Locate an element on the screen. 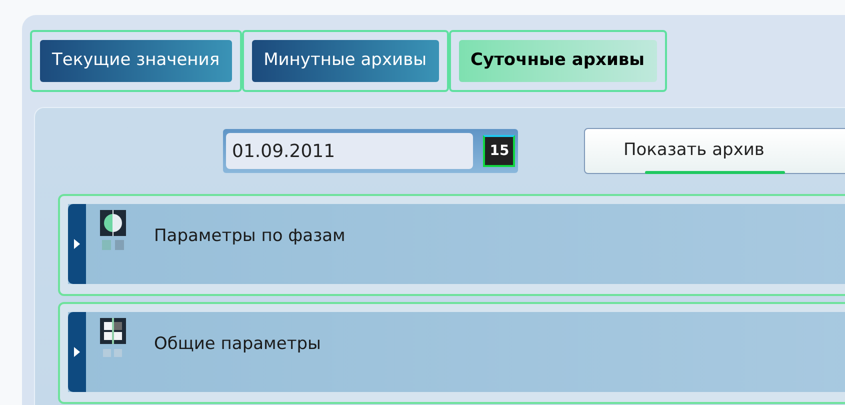 The image size is (845, 405). section-title: Общие параметры is located at coordinates (237, 344).